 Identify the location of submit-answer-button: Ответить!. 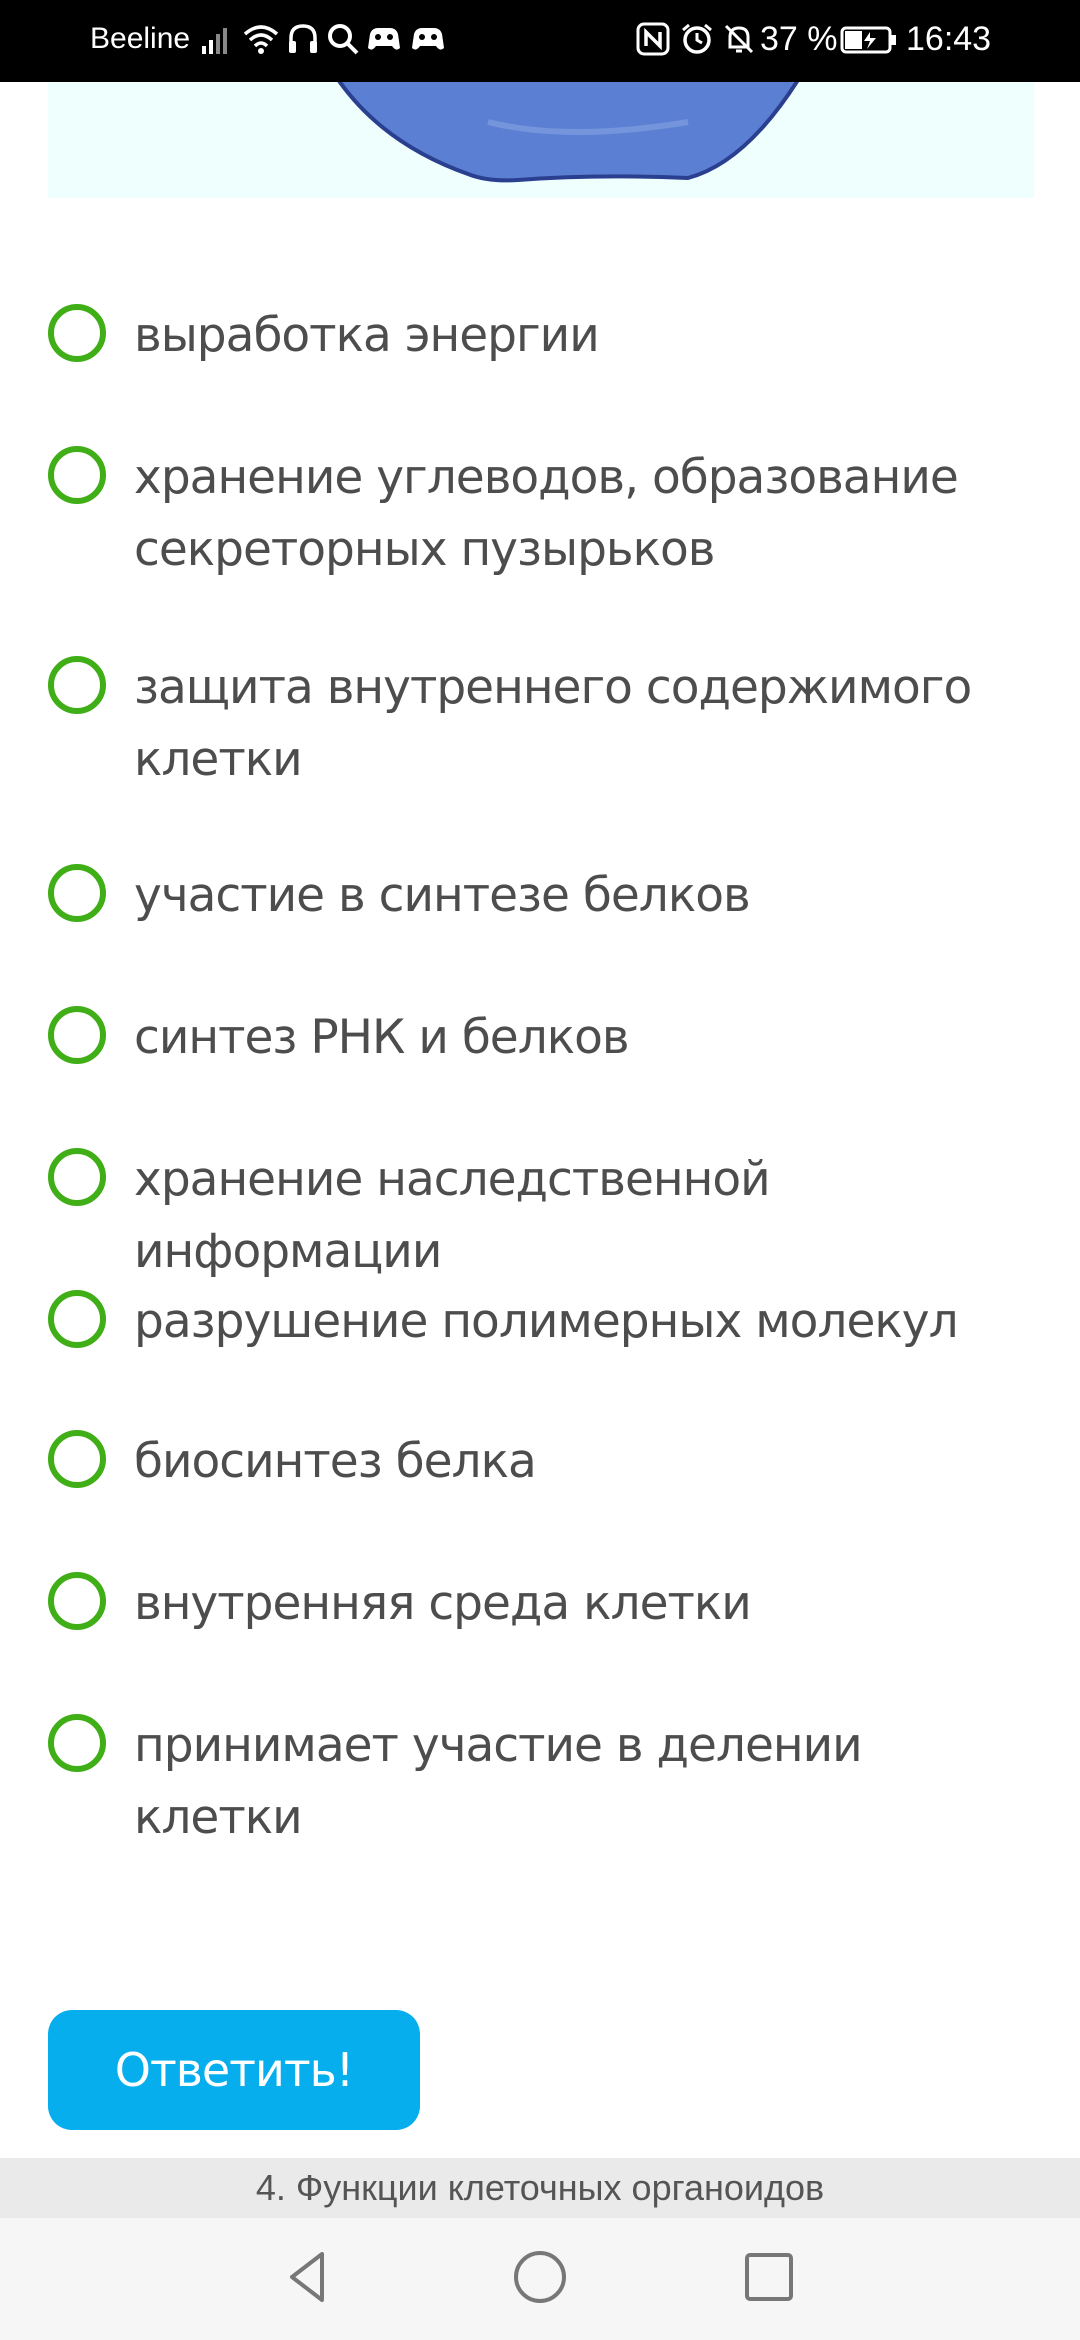
(234, 2070).